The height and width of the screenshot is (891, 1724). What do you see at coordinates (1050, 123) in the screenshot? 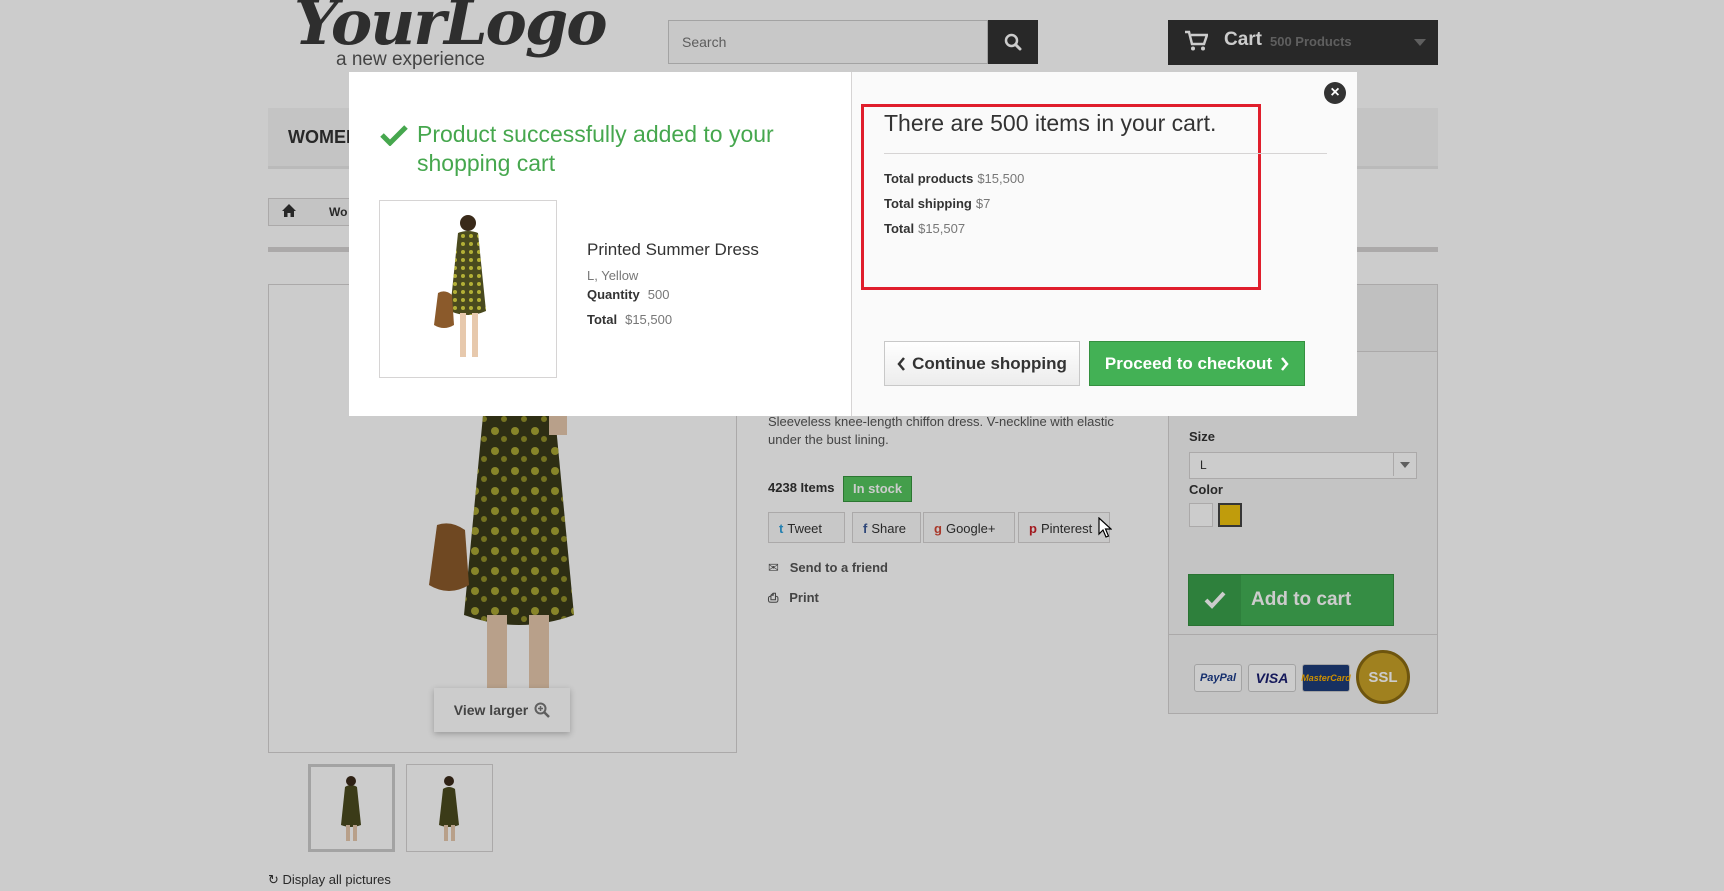
I see `cart-items-heading: There are 500 items in your cart.` at bounding box center [1050, 123].